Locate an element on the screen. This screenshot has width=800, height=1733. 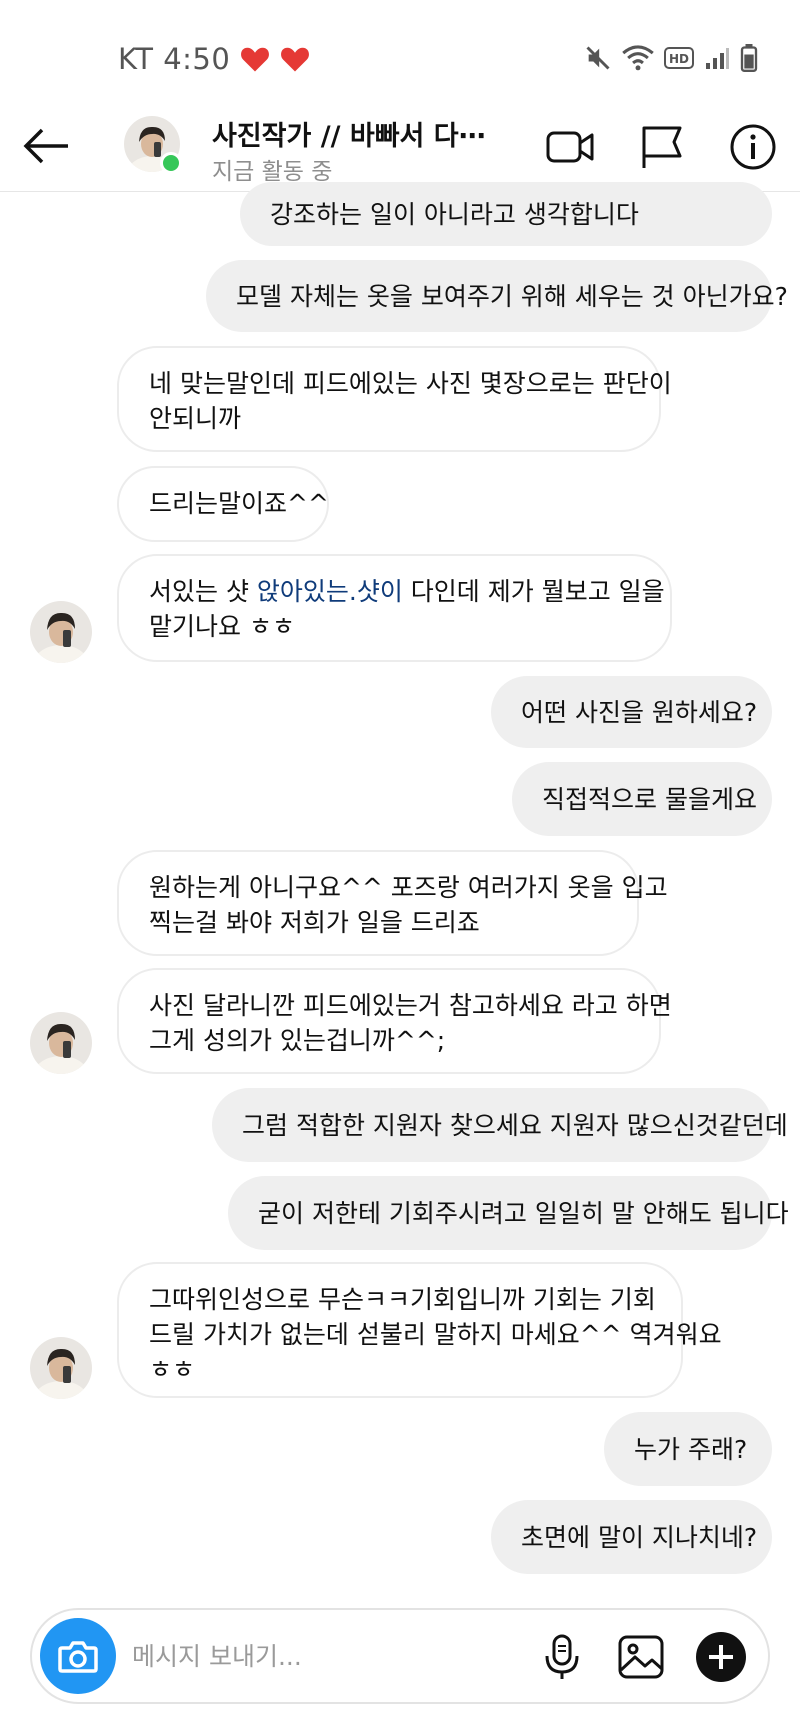
status-bar: KT 4:50 HD is located at coordinates (400, 50).